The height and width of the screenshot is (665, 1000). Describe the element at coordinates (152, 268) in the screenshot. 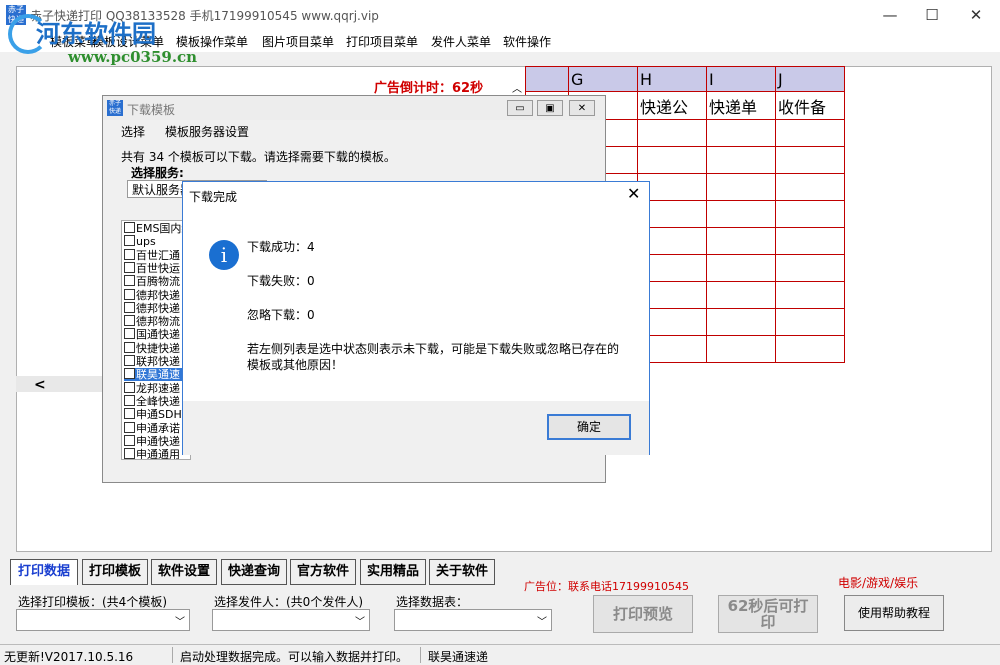

I see `template-list-item: 百世快运` at that location.